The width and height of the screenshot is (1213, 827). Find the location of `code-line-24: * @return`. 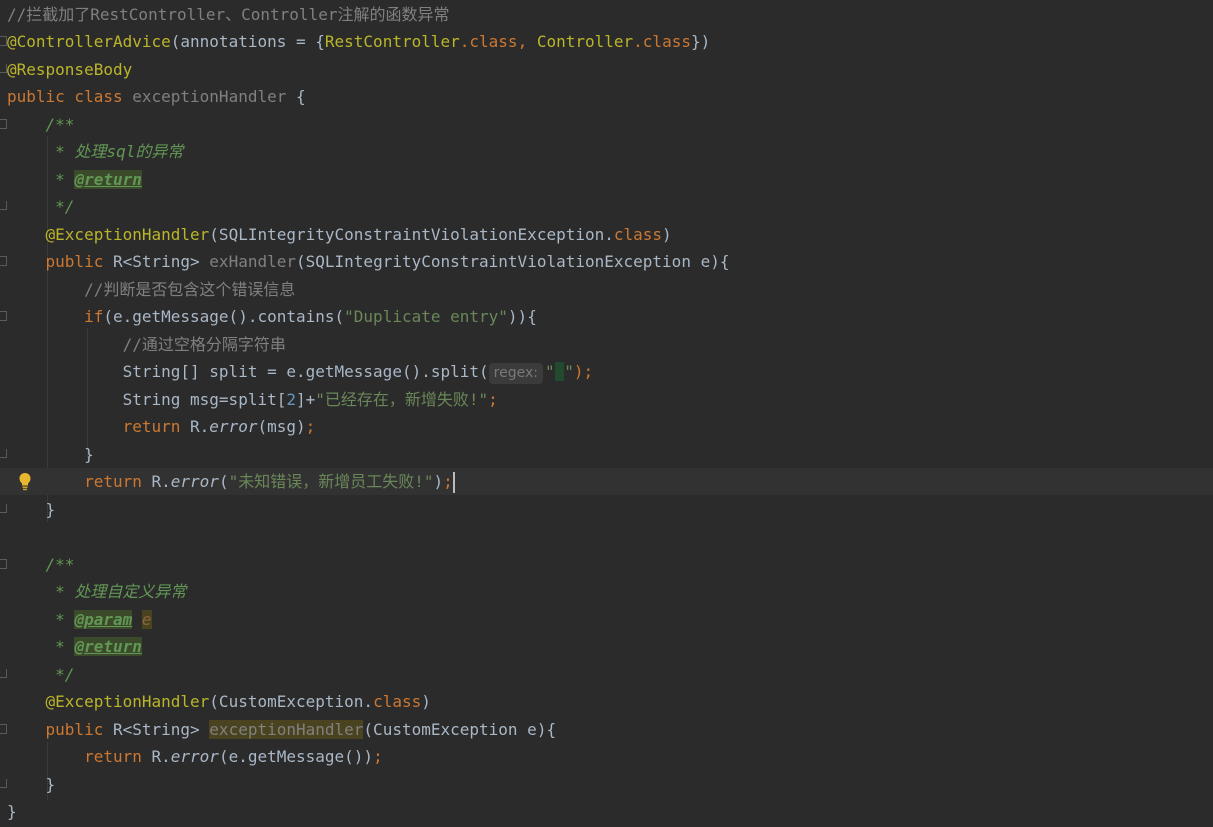

code-line-24: * @return is located at coordinates (606, 646).